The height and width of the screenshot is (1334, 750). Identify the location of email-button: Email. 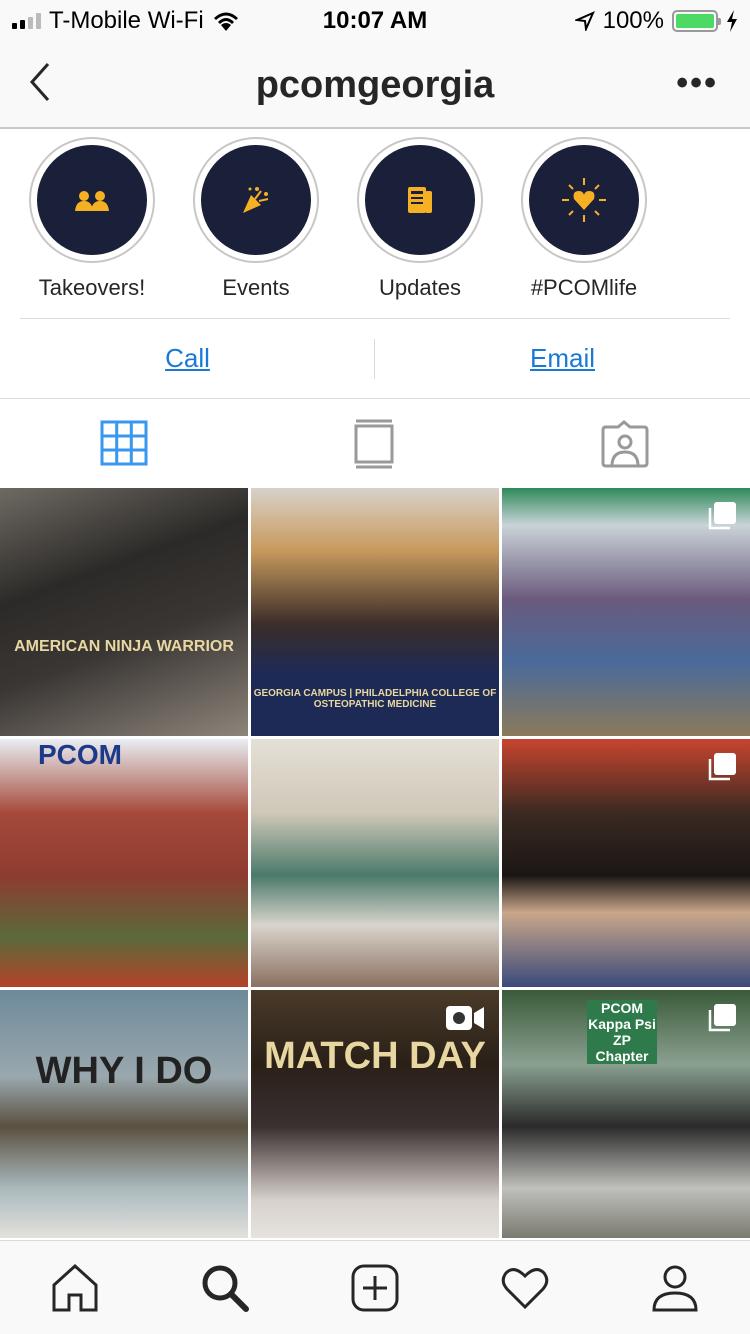
(562, 358).